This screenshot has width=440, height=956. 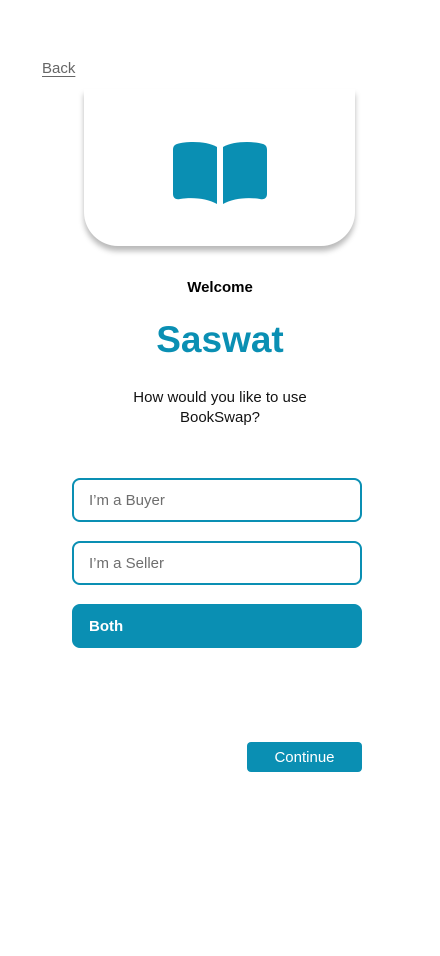 I want to click on user-name: Saswat, so click(x=220, y=339).